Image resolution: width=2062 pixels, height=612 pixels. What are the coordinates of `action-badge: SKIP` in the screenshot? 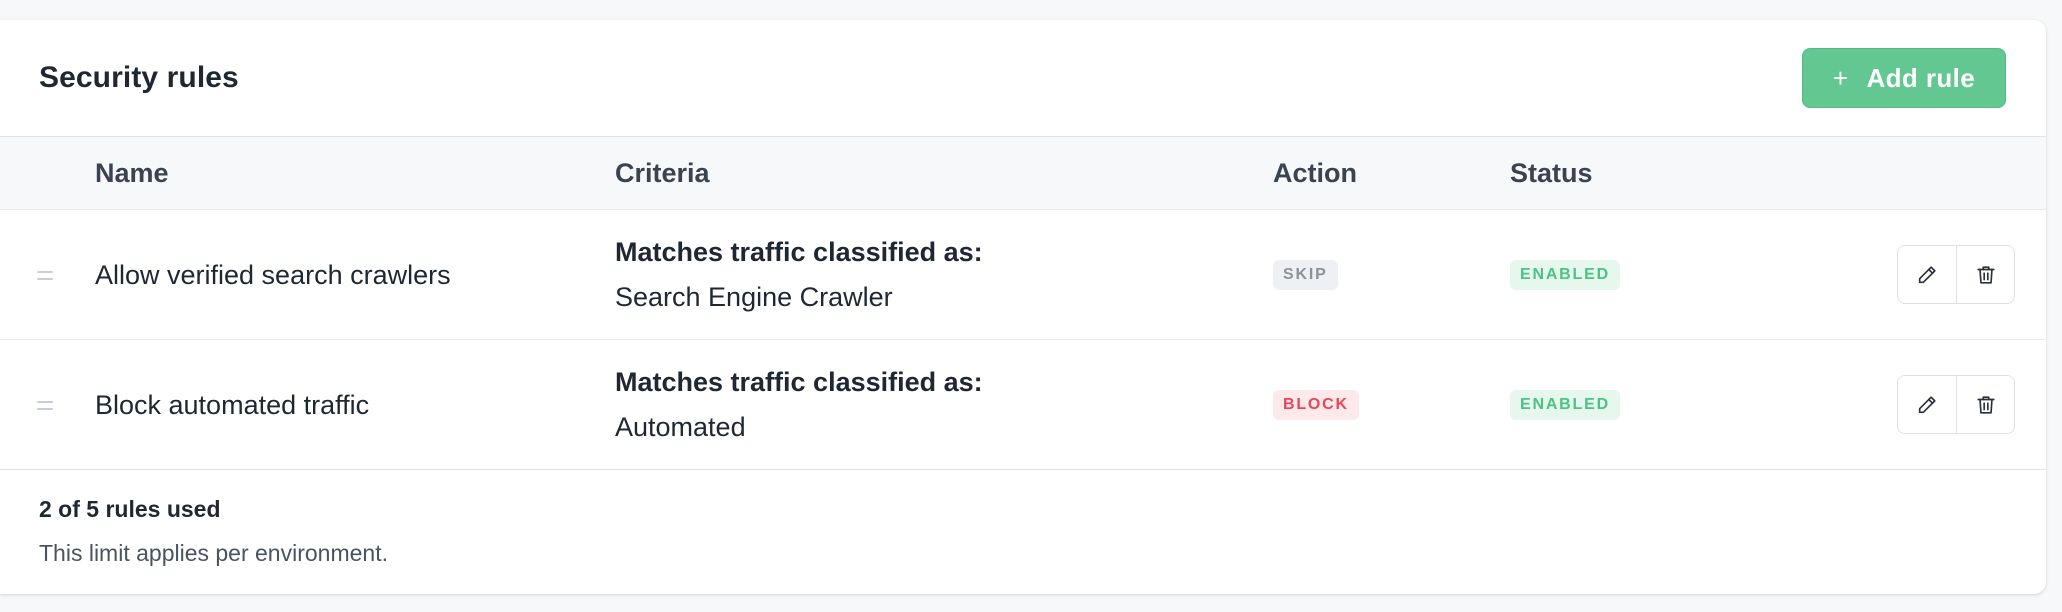 It's located at (1305, 275).